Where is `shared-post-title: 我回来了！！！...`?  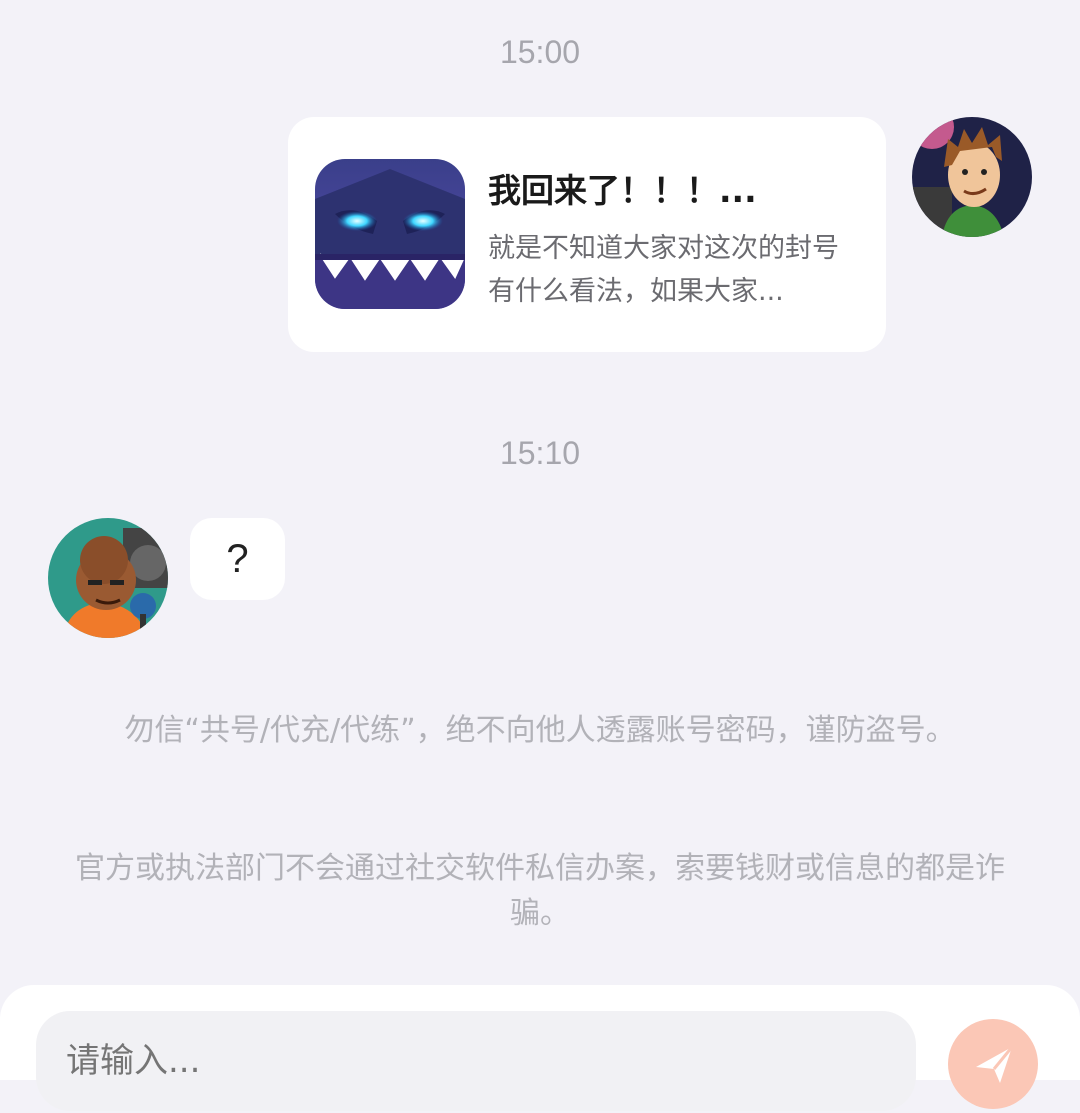
shared-post-title: 我回来了！！！... is located at coordinates (622, 190).